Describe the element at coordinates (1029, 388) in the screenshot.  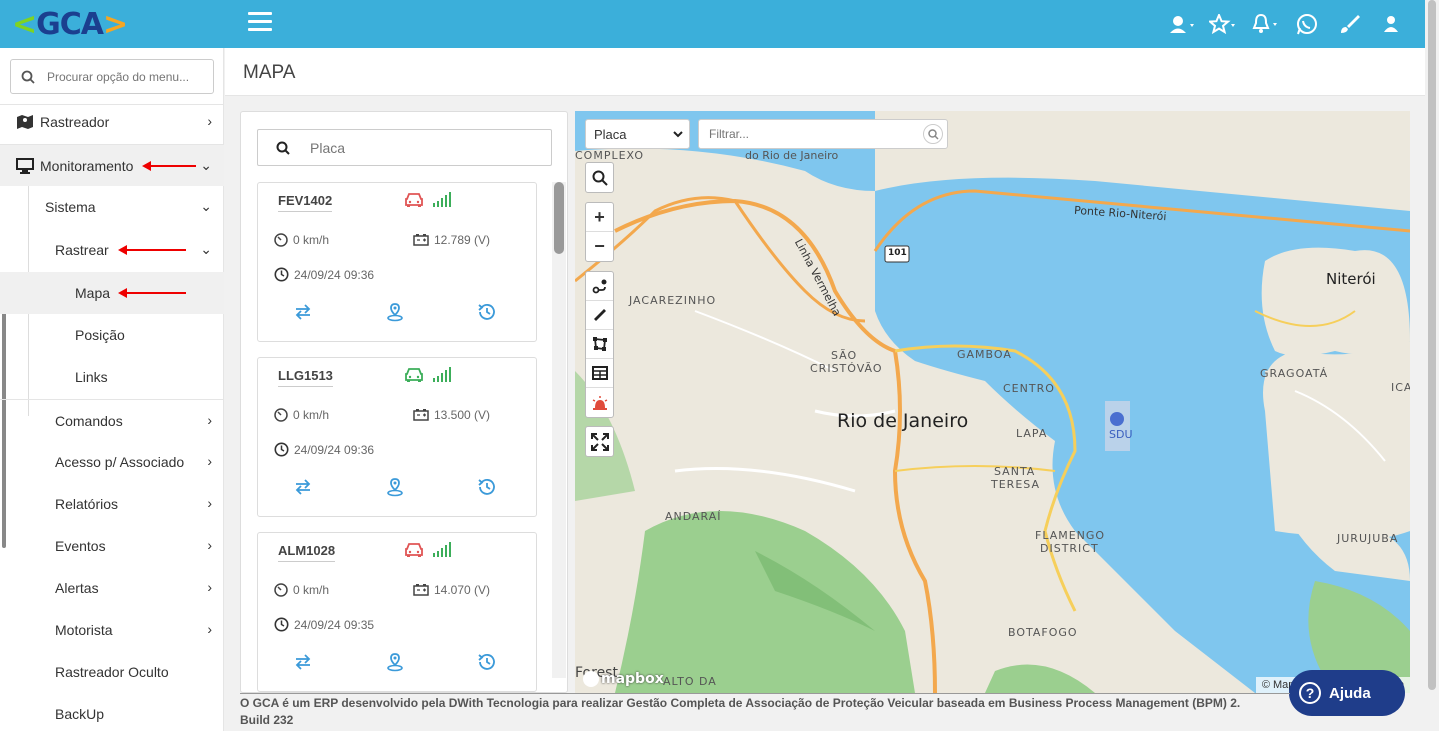
I see `map-label: CENTRO` at that location.